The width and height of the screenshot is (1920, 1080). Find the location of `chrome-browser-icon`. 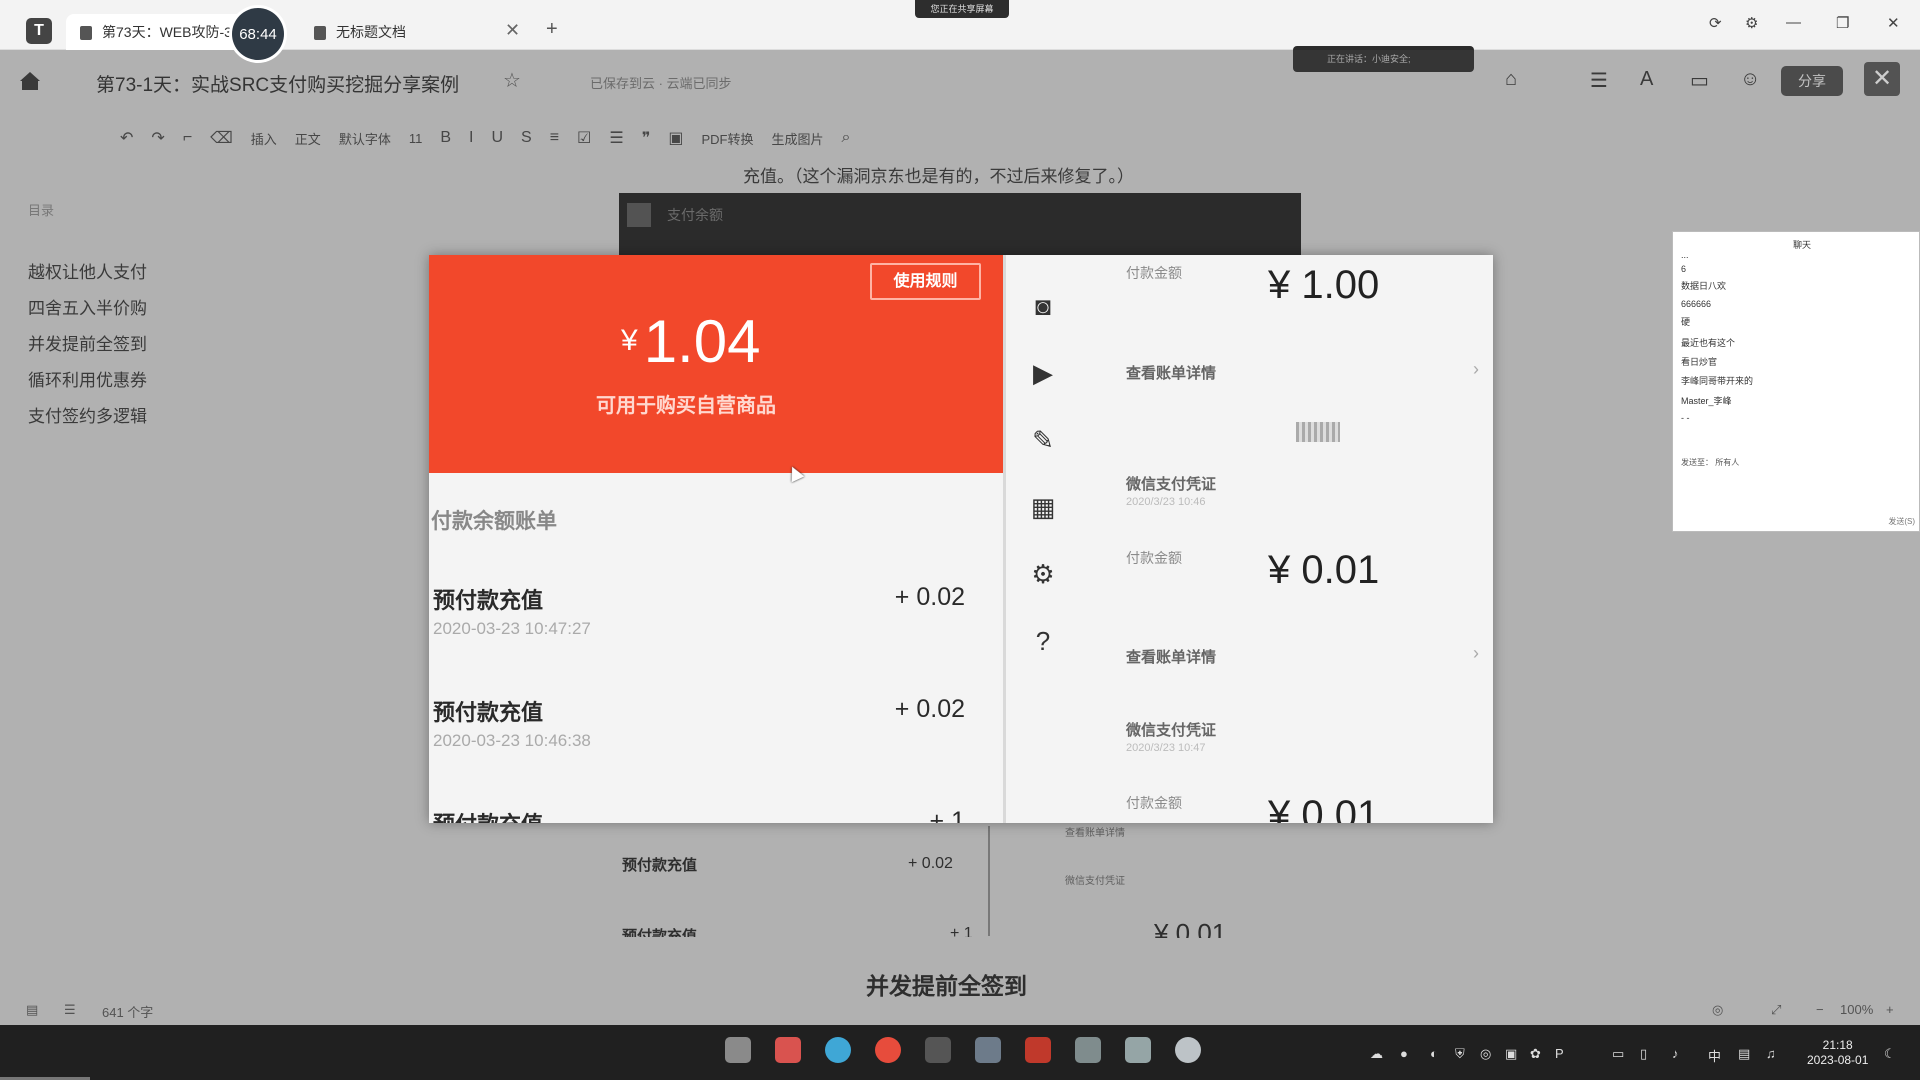

chrome-browser-icon is located at coordinates (888, 1050).